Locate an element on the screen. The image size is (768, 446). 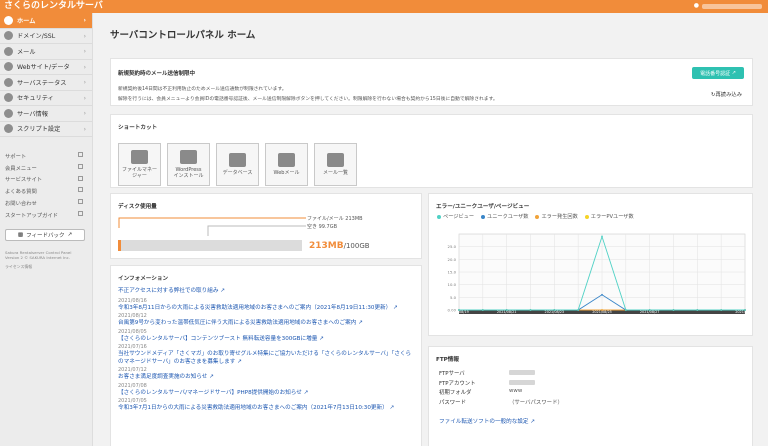
app-title: さくらのレンタルサーバ is located at coordinates (53, 6).